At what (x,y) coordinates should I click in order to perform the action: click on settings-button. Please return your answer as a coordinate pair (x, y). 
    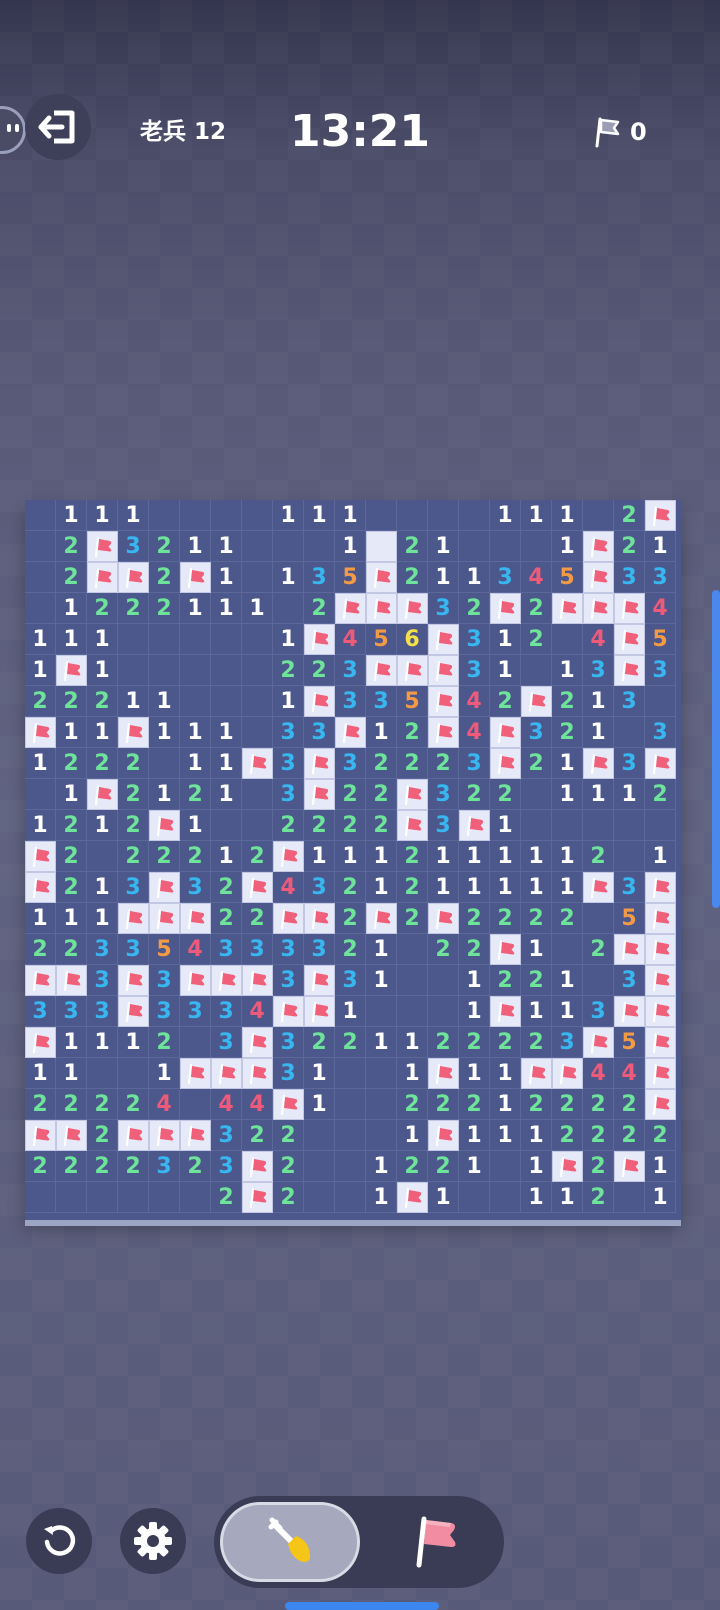
    Looking at the image, I should click on (153, 1541).